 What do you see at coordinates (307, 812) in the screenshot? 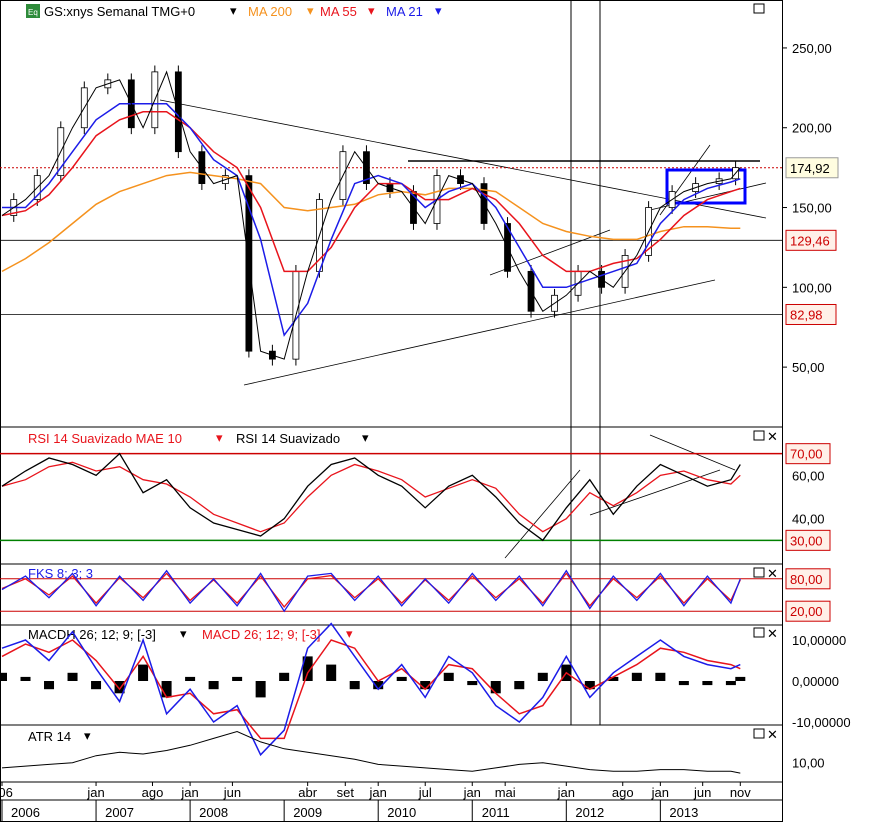
I see `year-label: 2009` at bounding box center [307, 812].